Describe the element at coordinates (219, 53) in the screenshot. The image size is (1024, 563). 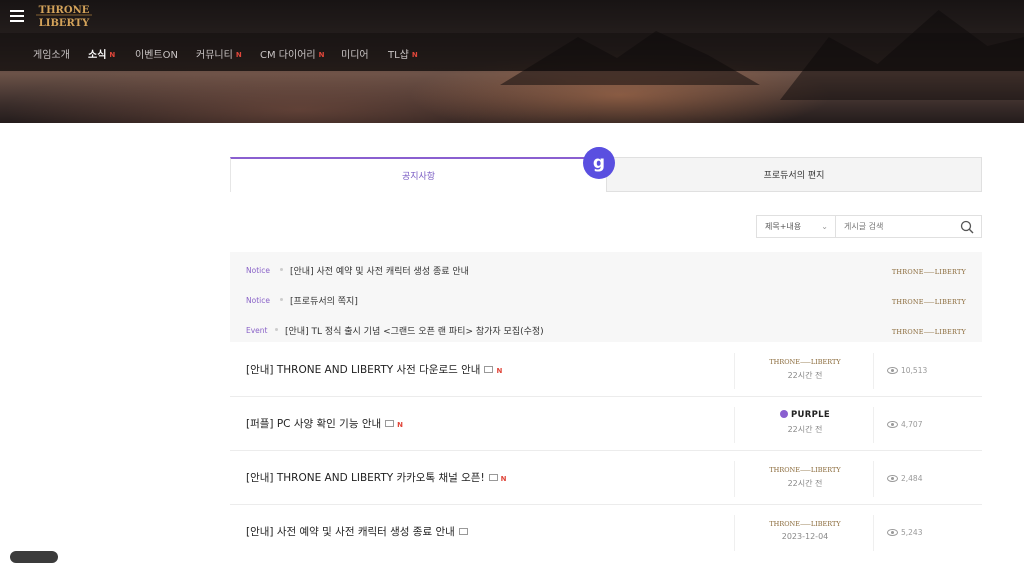
I see `nav-item-community: 커뮤니티 N` at that location.